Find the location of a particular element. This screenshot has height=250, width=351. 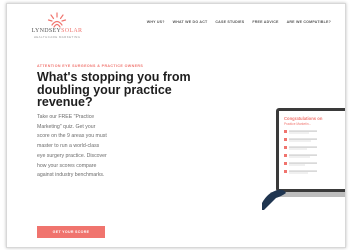

nav-item-case-studies: CASE STUDIES is located at coordinates (229, 22).